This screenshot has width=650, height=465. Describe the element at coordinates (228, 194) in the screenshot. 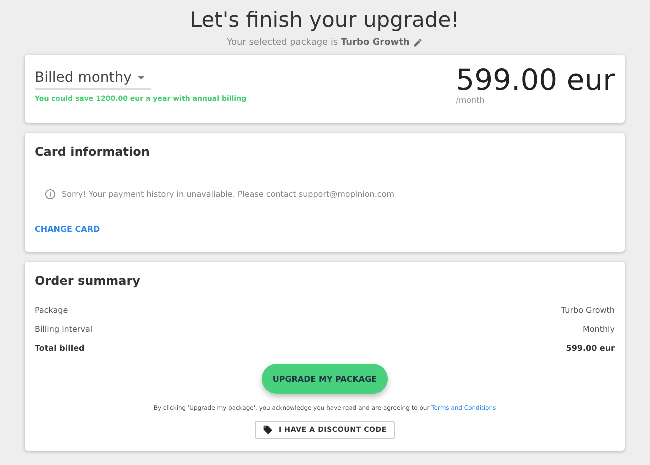

I see `notice-text: Sorry! Your payment history in unavailable. Please contact support@mopinion.com` at that location.